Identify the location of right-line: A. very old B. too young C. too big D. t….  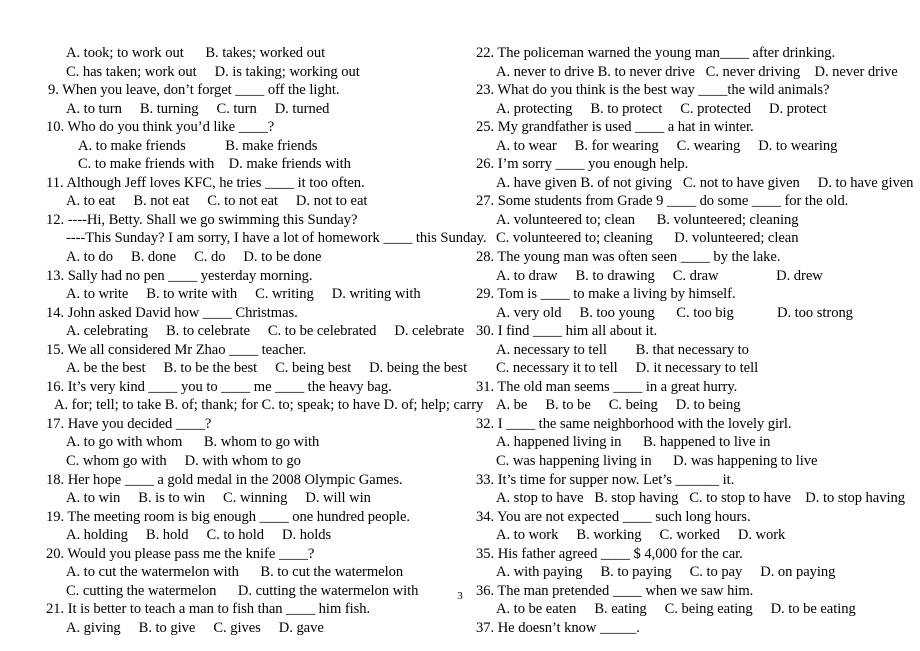
(674, 312).